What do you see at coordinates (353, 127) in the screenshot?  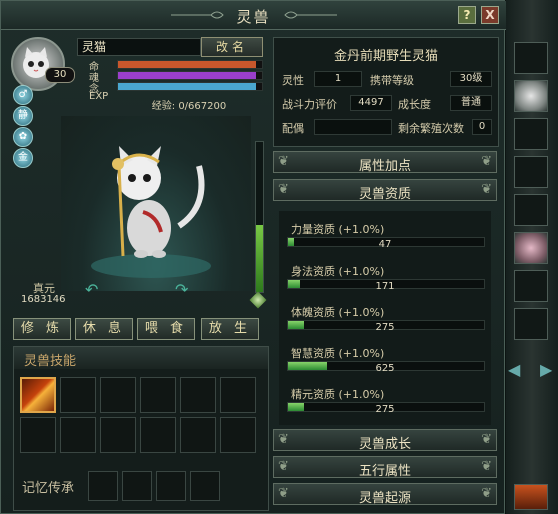 I see `mate-value` at bounding box center [353, 127].